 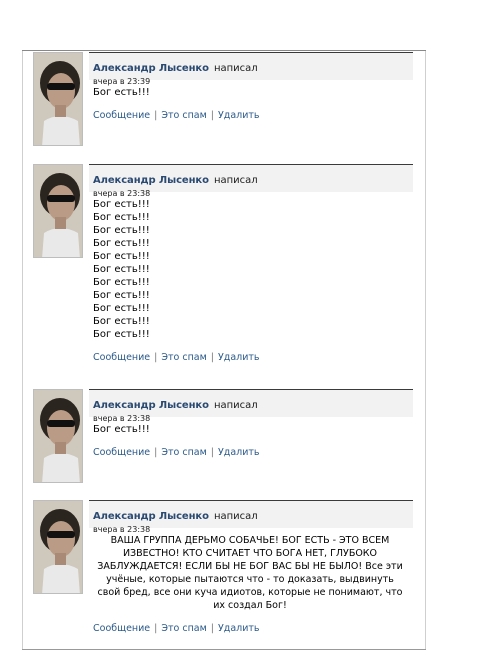 What do you see at coordinates (224, 50) in the screenshot?
I see `top-rule` at bounding box center [224, 50].